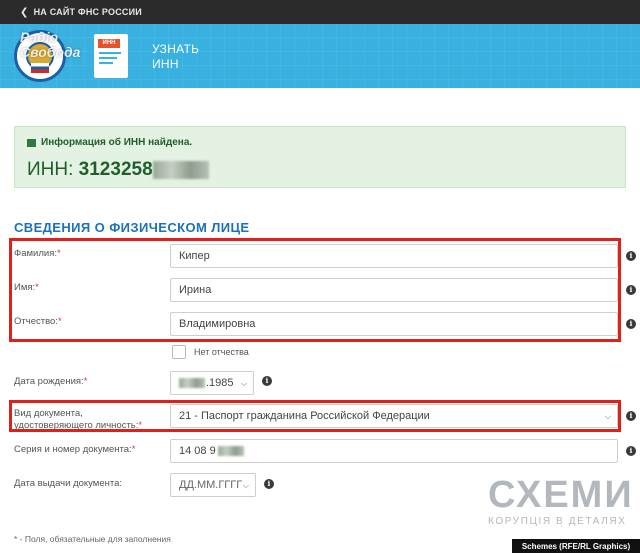  Describe the element at coordinates (51, 381) in the screenshot. I see `birth-date-label: Дата рождения:*` at that location.